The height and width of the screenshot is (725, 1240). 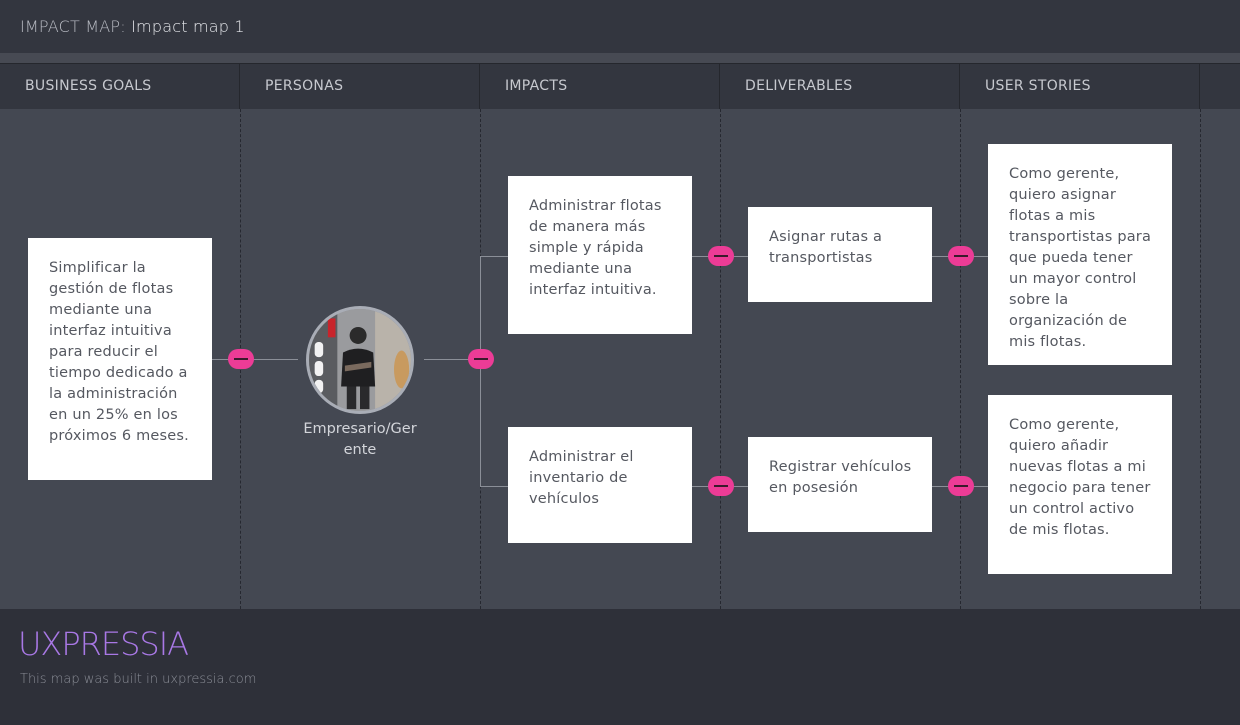 I want to click on column-header-deliverables: DELIVERABLES, so click(x=840, y=87).